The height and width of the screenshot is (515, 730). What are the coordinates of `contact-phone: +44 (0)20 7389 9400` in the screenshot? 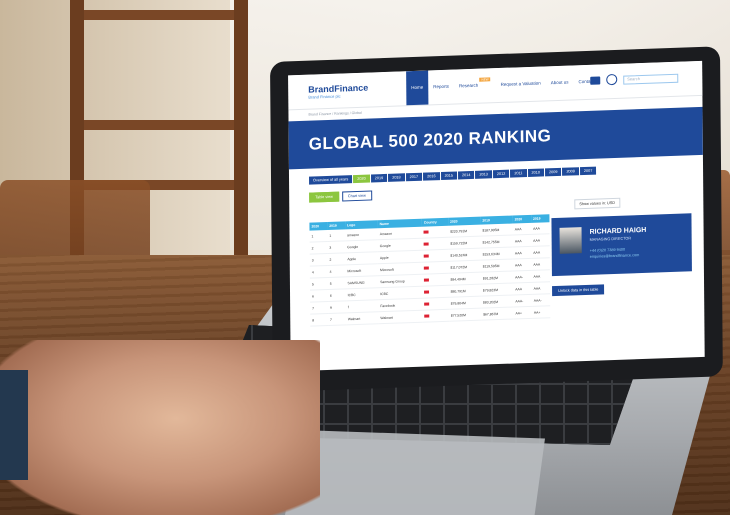 It's located at (607, 250).